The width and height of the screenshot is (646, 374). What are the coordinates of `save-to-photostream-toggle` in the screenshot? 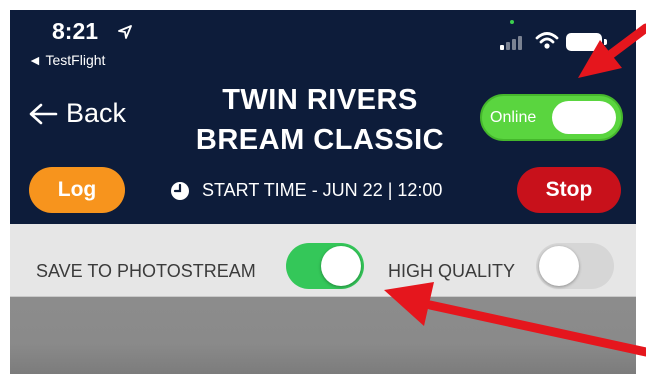 It's located at (325, 266).